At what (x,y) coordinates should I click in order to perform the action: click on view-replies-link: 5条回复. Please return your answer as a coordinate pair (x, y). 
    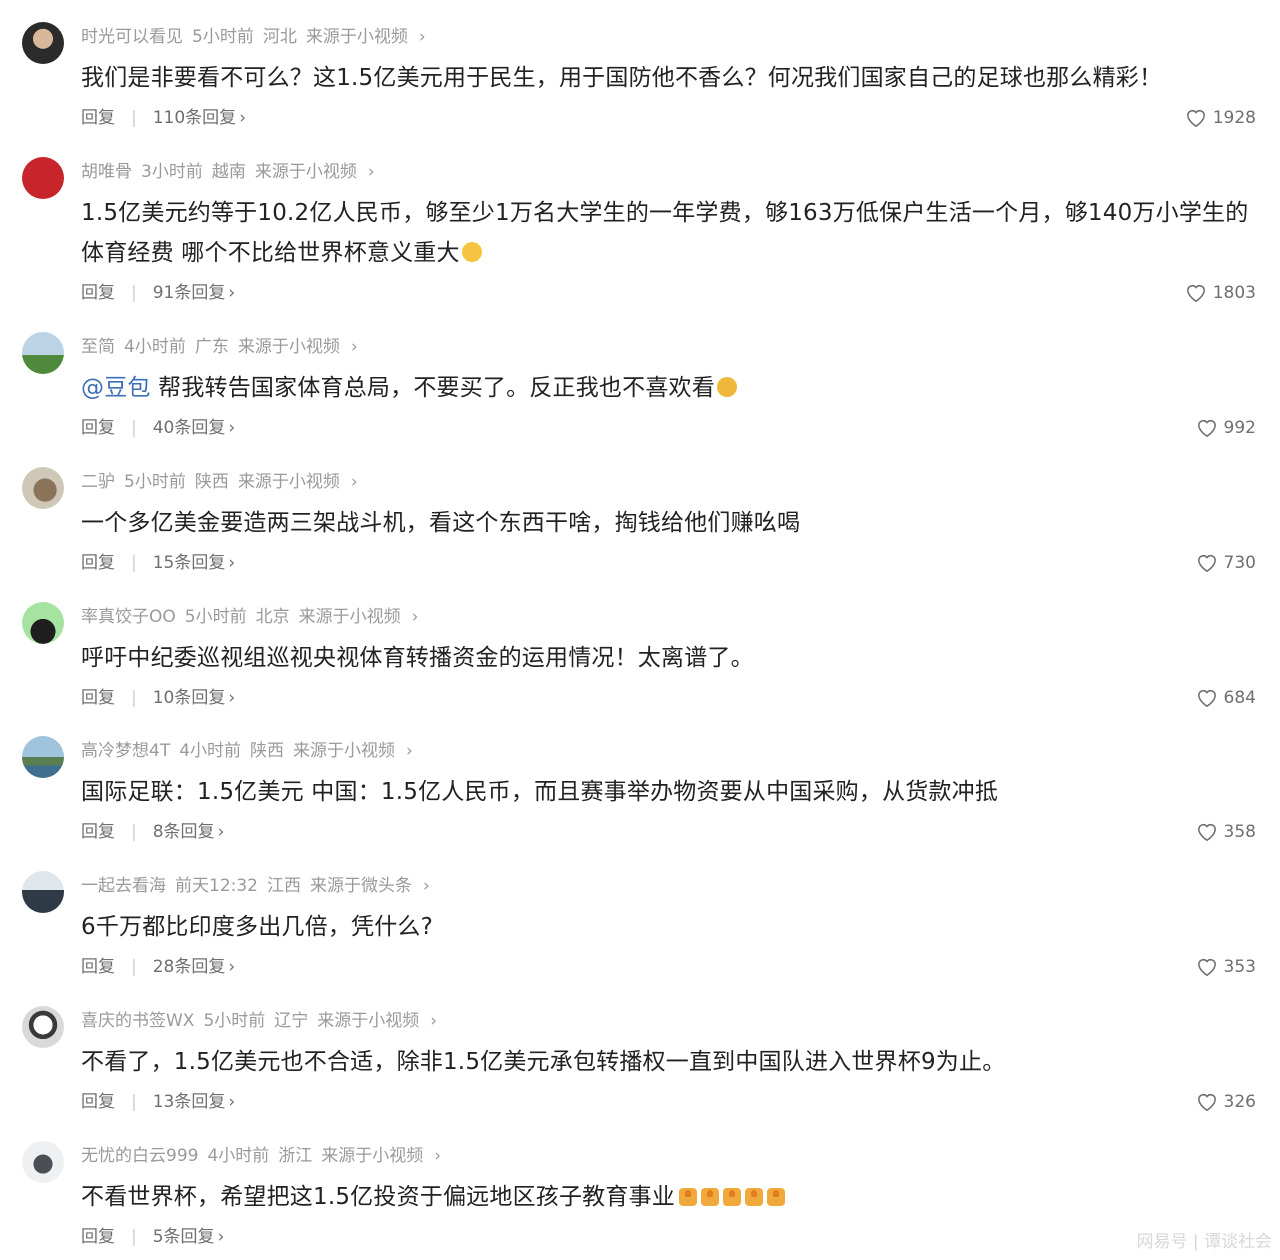
    Looking at the image, I should click on (184, 1237).